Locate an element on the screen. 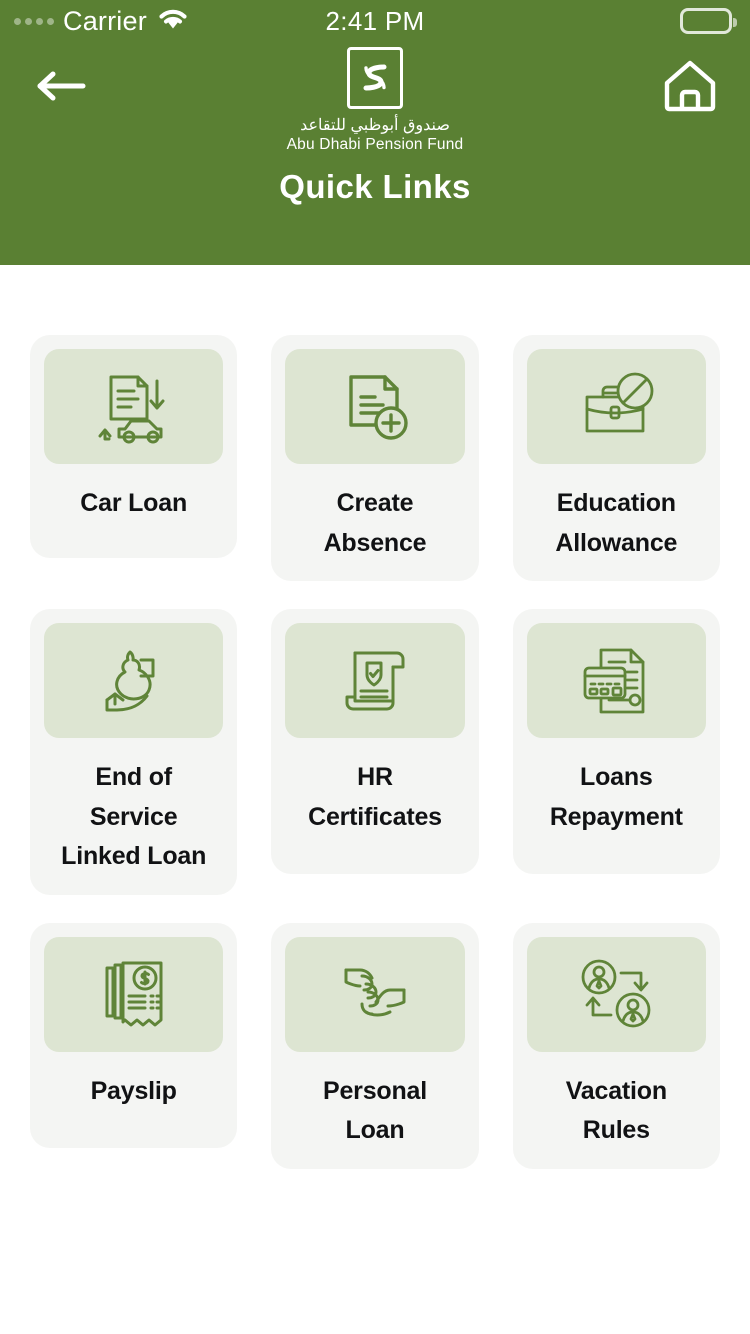 This screenshot has width=750, height=1334. quick-link-label: Loans Repayment is located at coordinates (616, 797).